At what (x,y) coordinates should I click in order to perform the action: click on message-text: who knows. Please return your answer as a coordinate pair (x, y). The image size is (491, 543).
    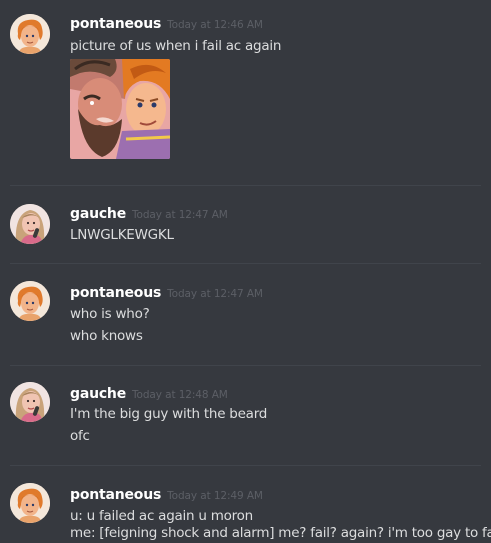
    Looking at the image, I should click on (106, 336).